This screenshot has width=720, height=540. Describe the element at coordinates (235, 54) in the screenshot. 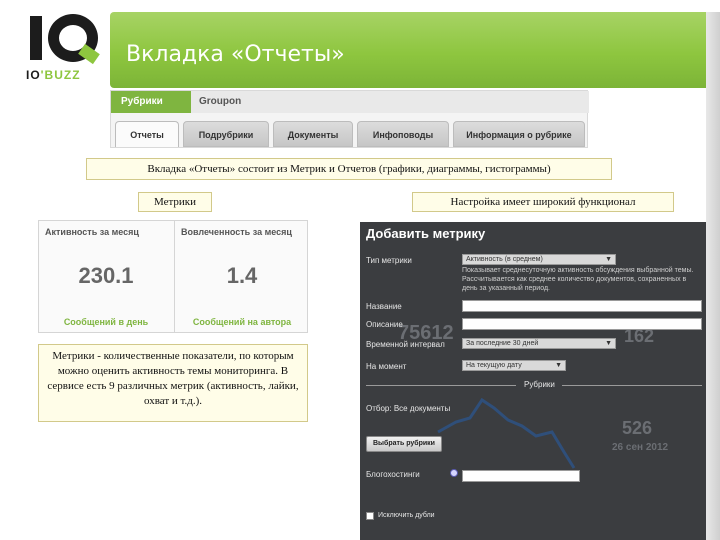

I see `slide-title: Вкладка «Отчеты»` at that location.